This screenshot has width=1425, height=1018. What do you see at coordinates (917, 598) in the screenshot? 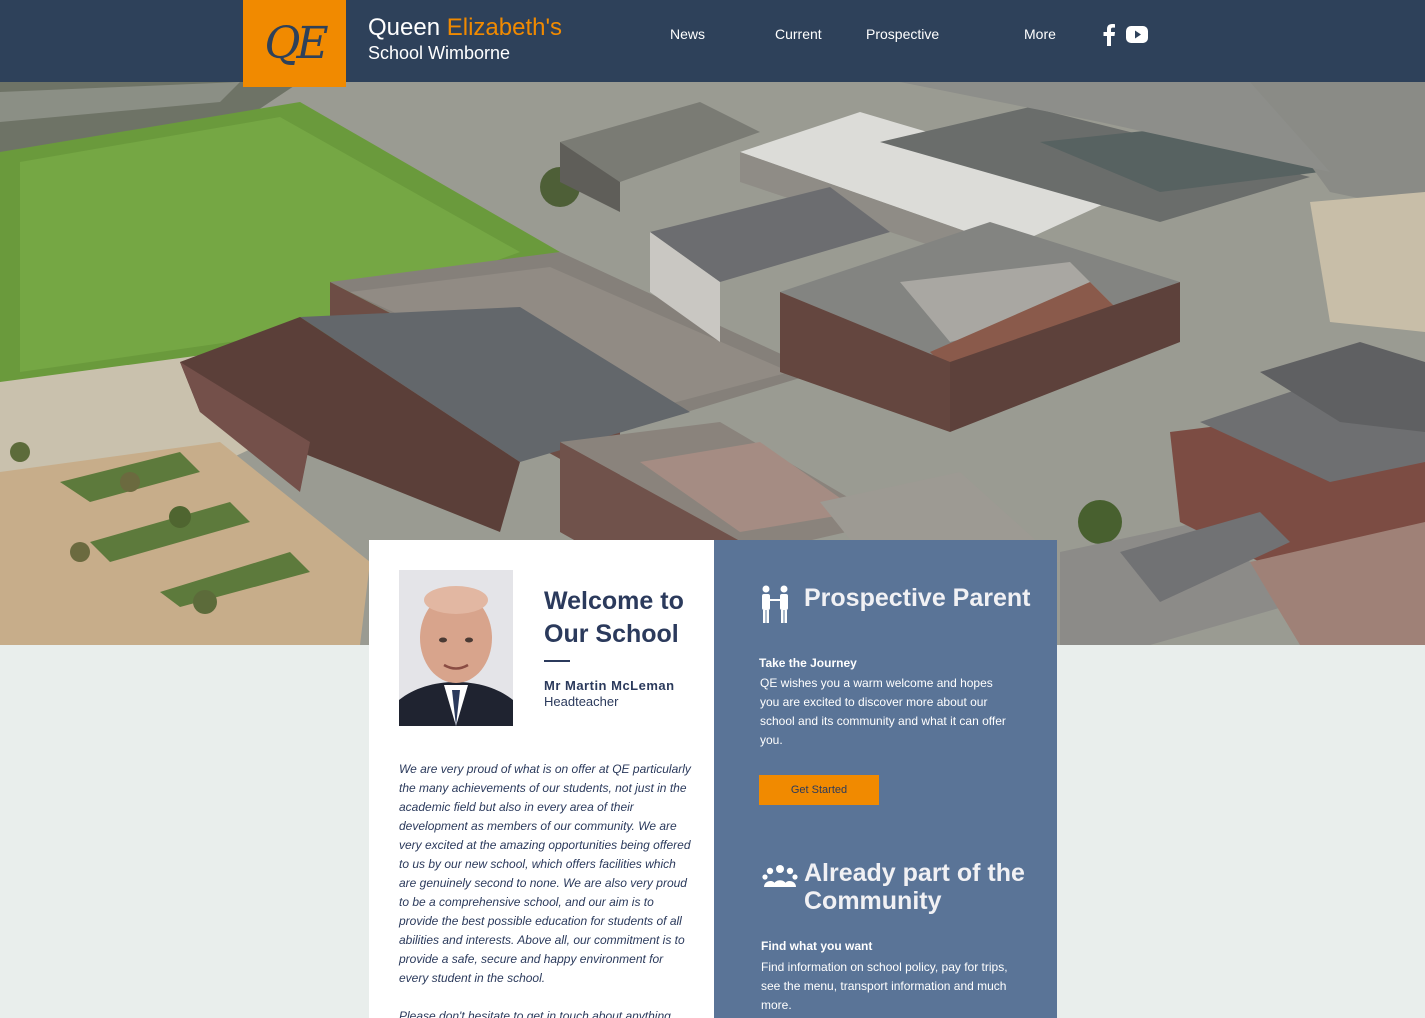
I see `prospective-heading: Prospective Parent` at bounding box center [917, 598].